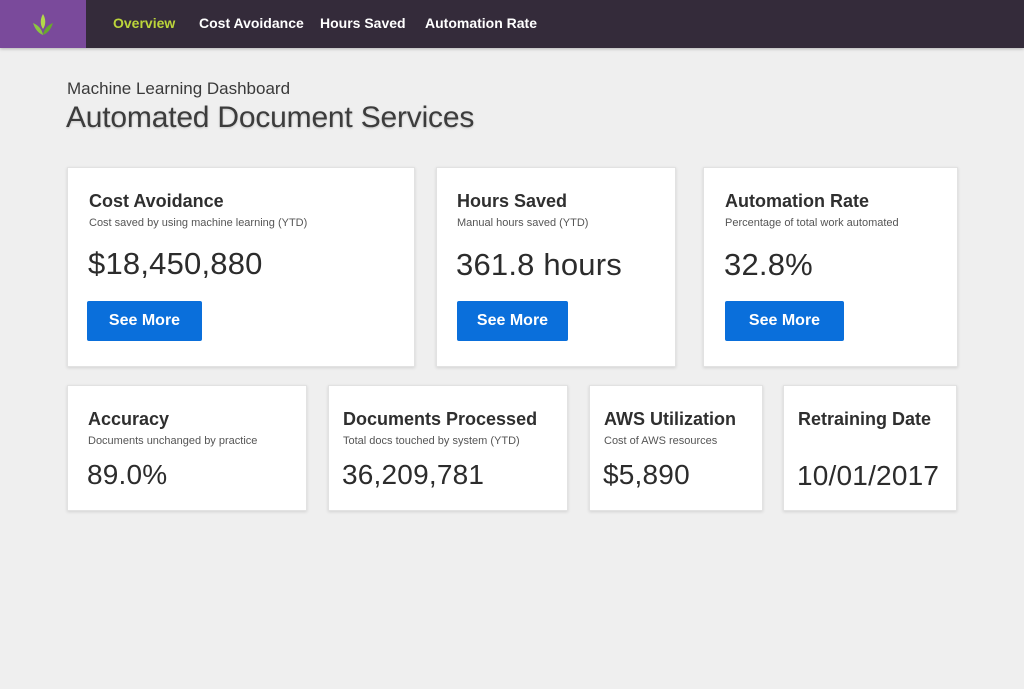 This screenshot has width=1024, height=689. I want to click on sprout-icon, so click(43, 24).